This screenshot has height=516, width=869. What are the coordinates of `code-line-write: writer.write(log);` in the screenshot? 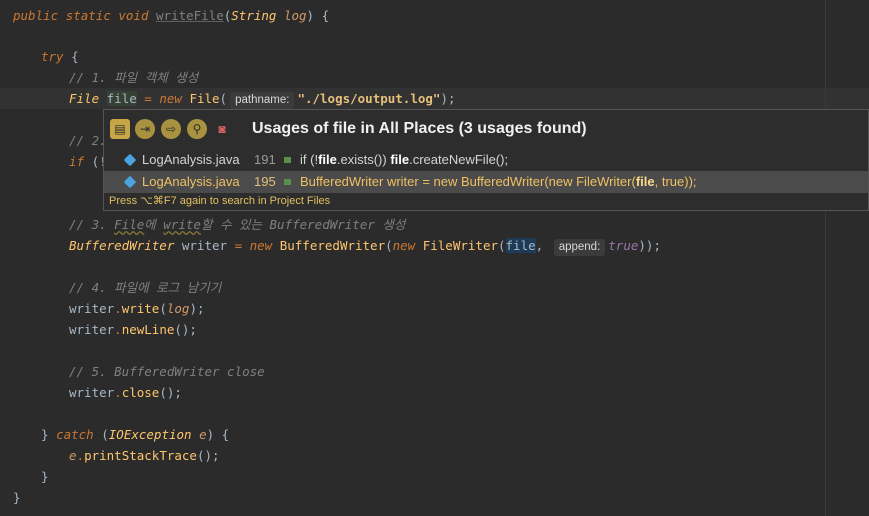 It's located at (137, 308).